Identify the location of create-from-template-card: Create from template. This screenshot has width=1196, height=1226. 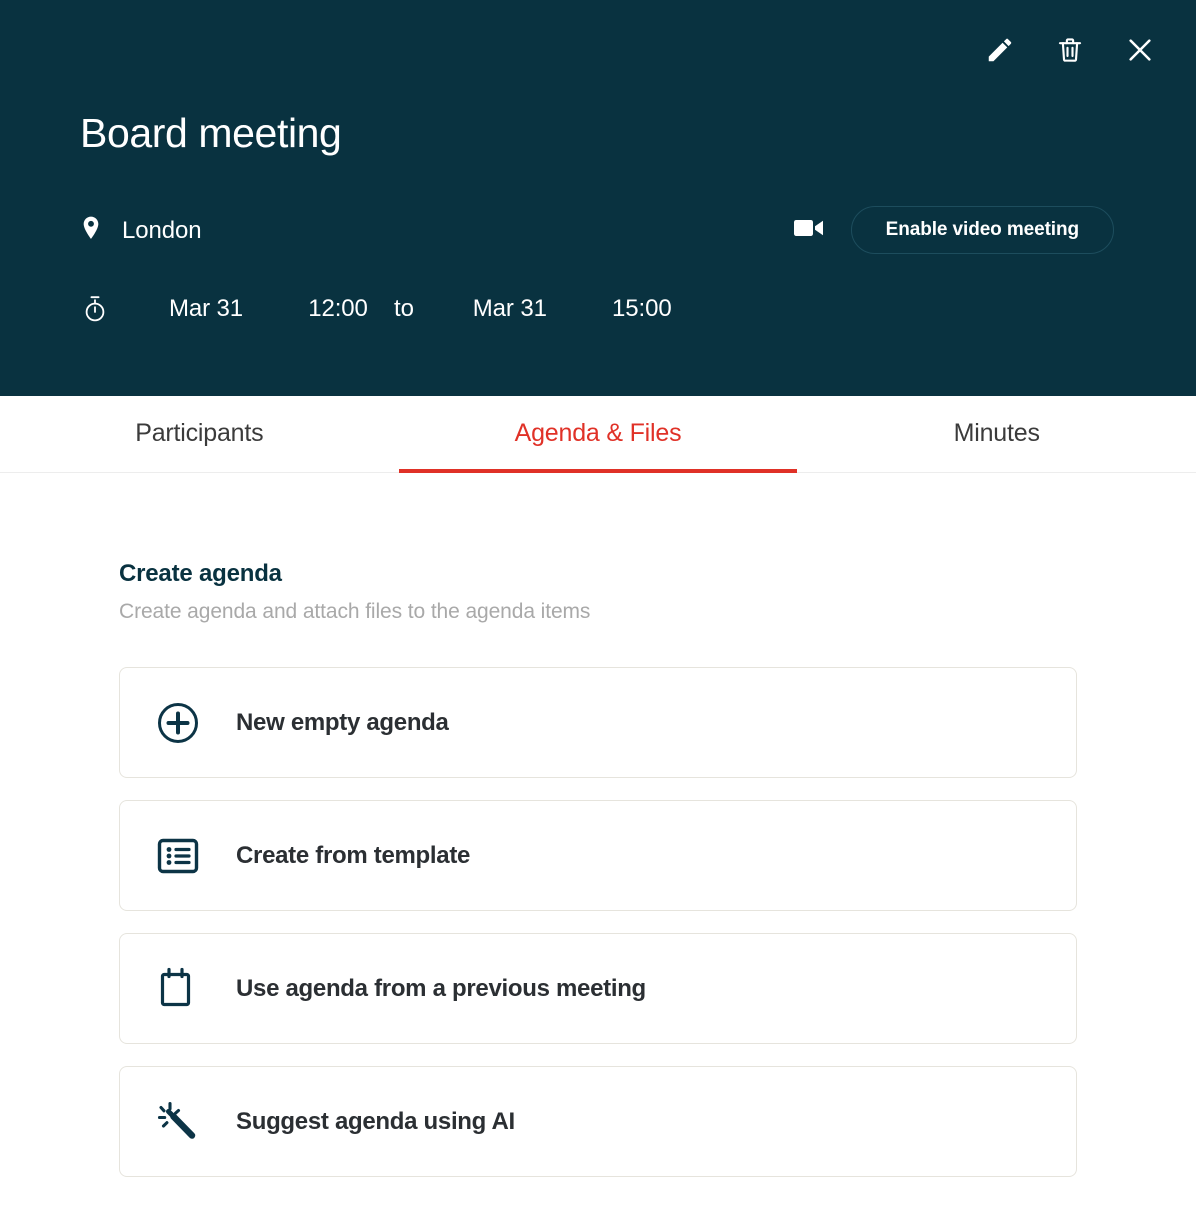
(598, 855).